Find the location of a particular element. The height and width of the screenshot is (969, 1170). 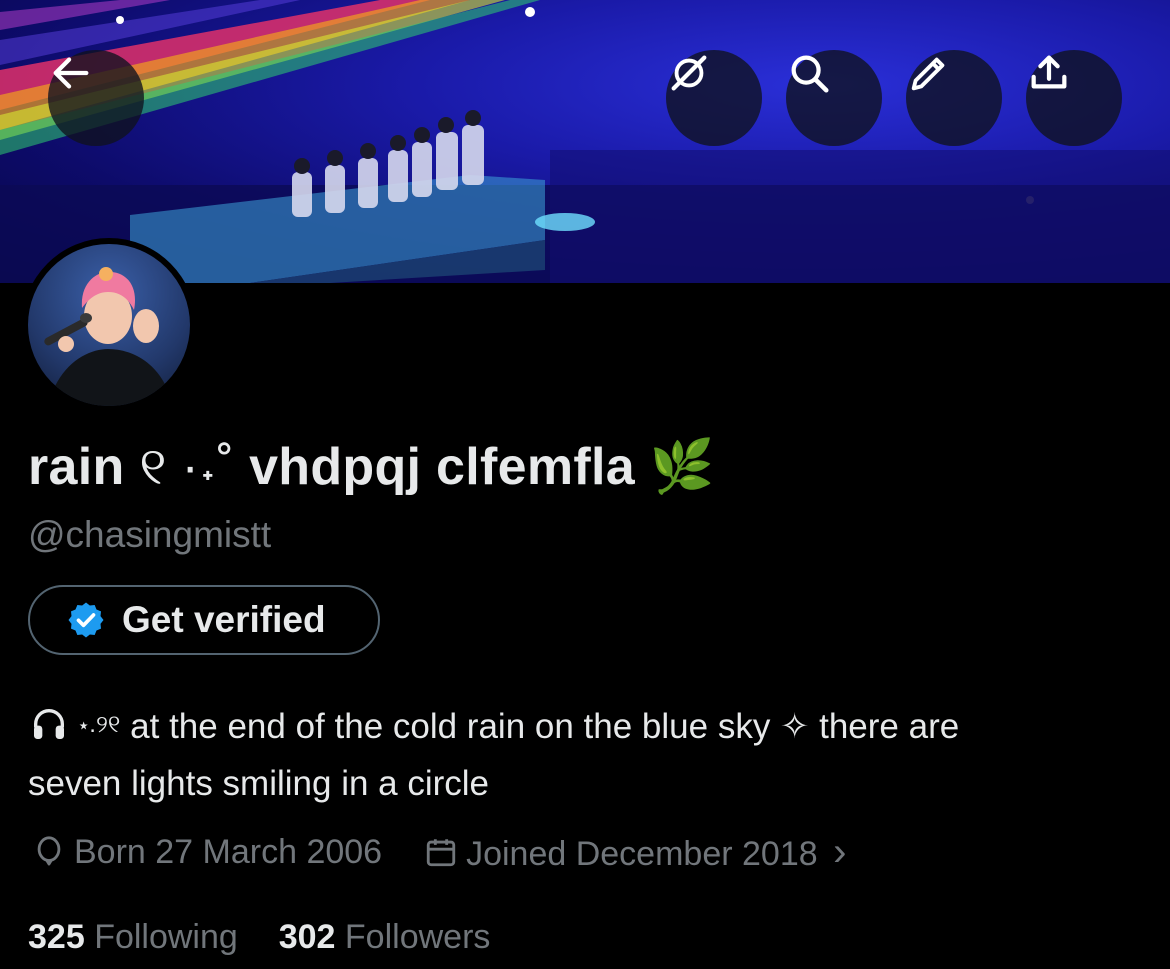

edit-icon is located at coordinates (928, 74).